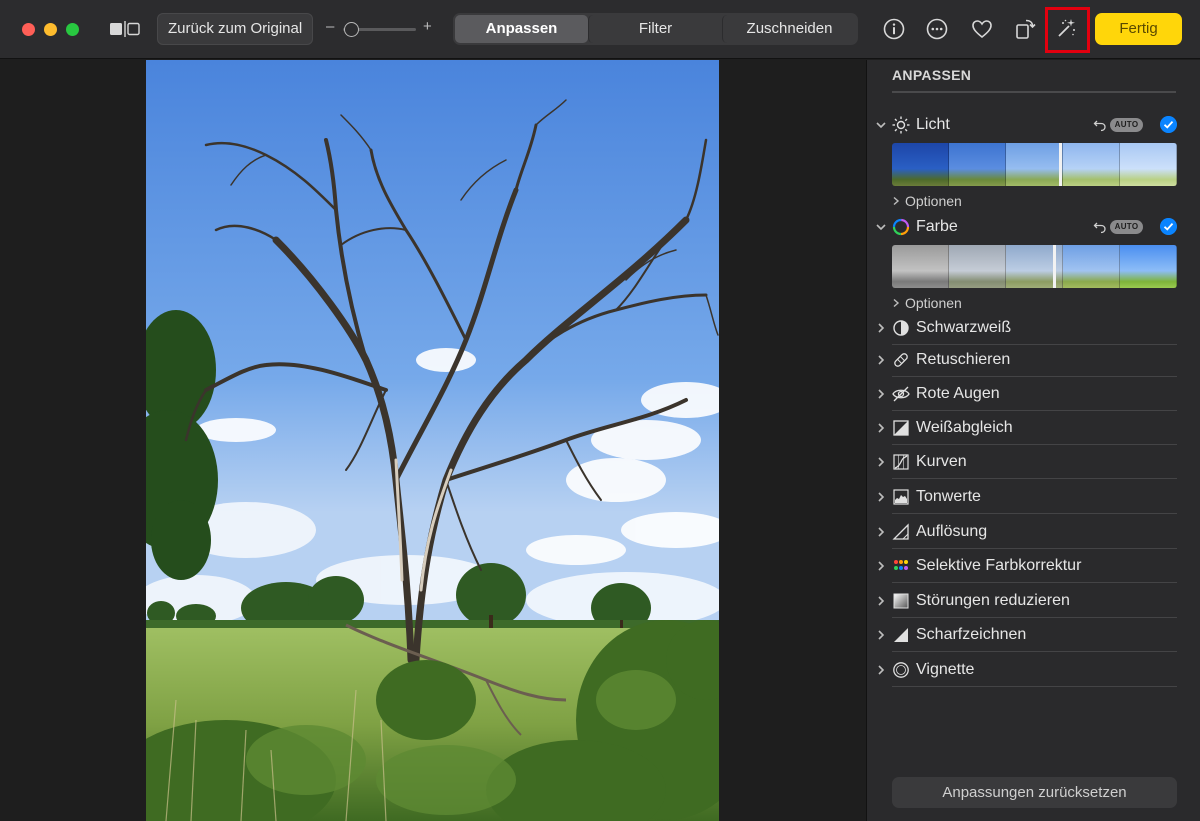 The height and width of the screenshot is (821, 1200). What do you see at coordinates (1054, 266) in the screenshot?
I see `farbe-slider-marker` at bounding box center [1054, 266].